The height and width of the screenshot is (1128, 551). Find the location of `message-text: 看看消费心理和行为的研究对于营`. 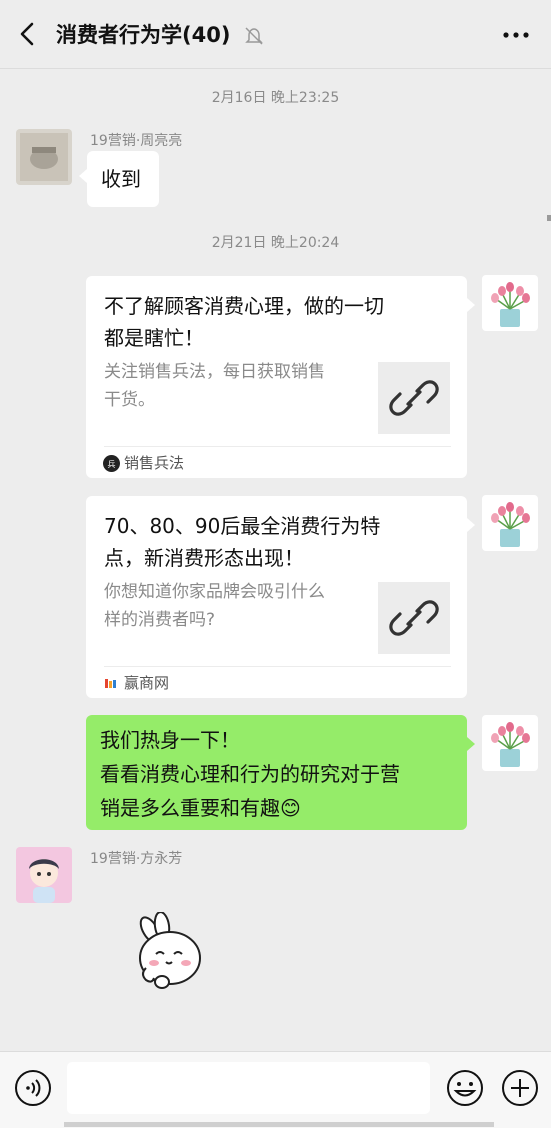

message-text: 看看消费心理和行为的研究对于营 is located at coordinates (250, 774).